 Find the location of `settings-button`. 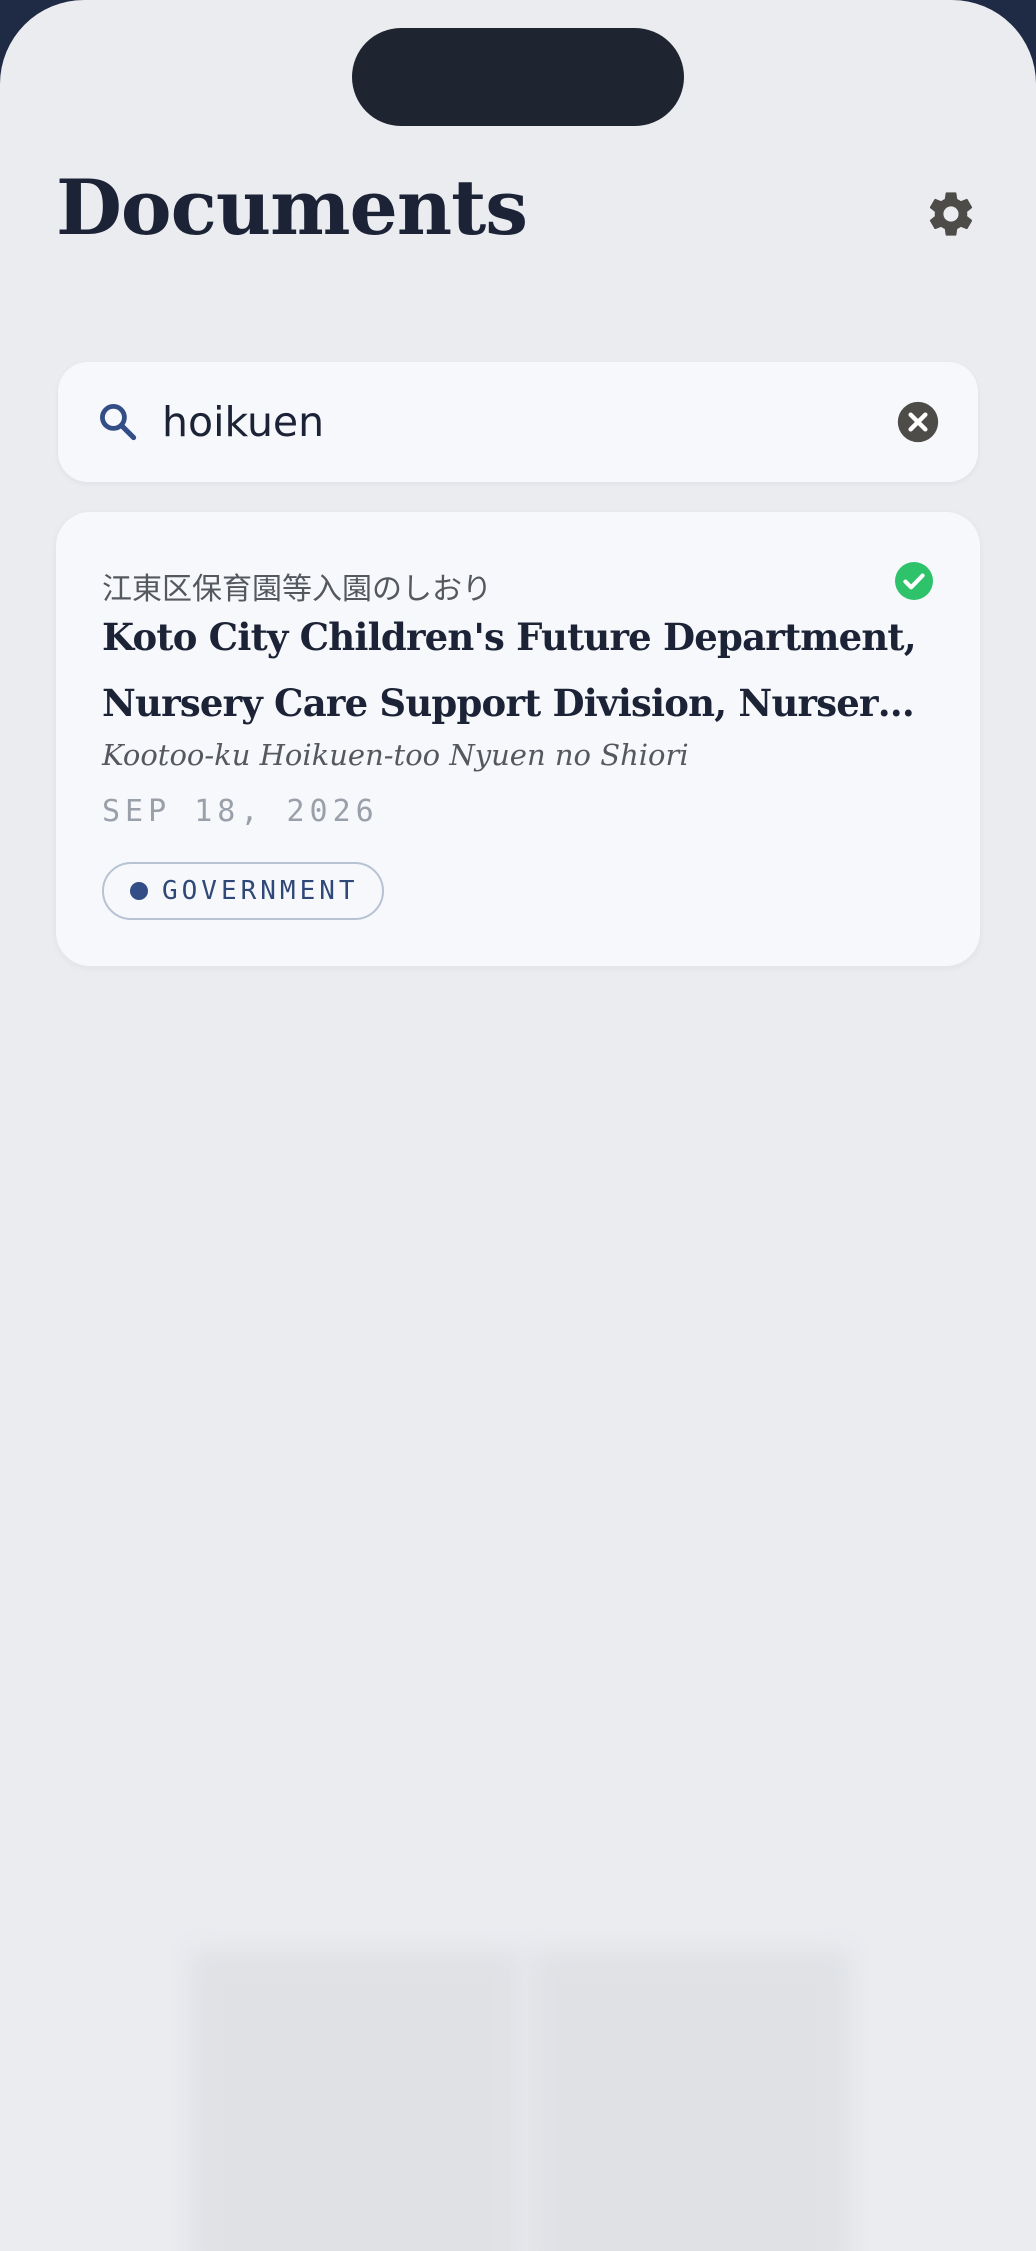

settings-button is located at coordinates (951, 214).